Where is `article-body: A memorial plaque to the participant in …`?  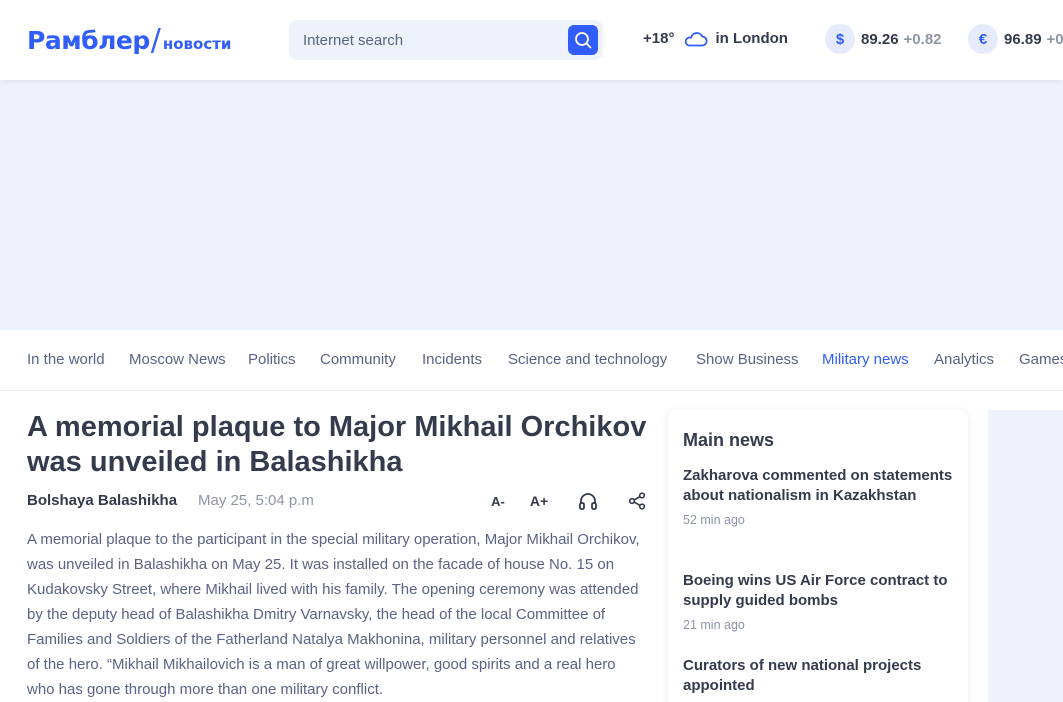 article-body: A memorial plaque to the participant in … is located at coordinates (333, 614).